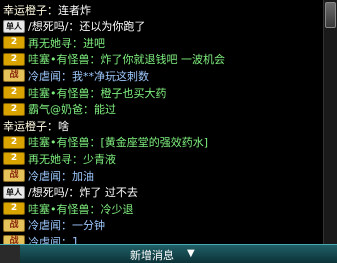 Image resolution: width=337 pixels, height=263 pixels. Describe the element at coordinates (99, 159) in the screenshot. I see `message-text: 少青液` at that location.